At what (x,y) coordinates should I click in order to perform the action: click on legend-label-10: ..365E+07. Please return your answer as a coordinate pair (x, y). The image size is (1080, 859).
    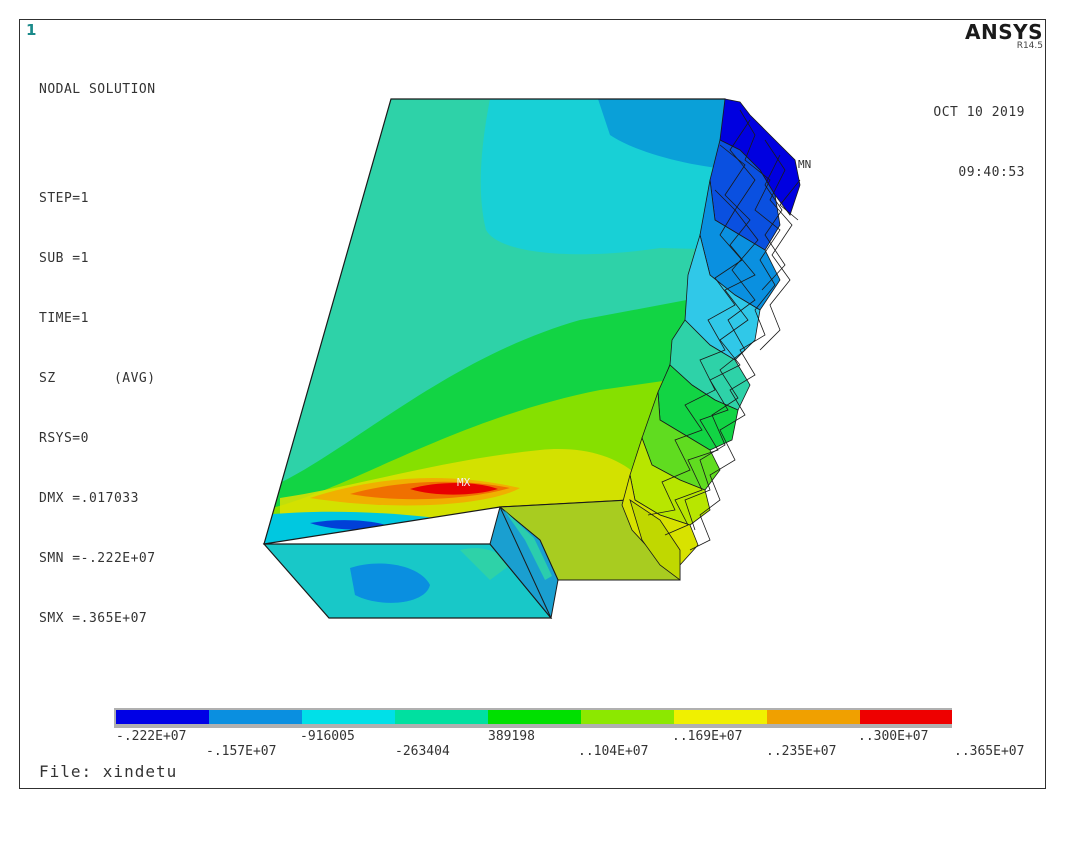
    Looking at the image, I should click on (989, 751).